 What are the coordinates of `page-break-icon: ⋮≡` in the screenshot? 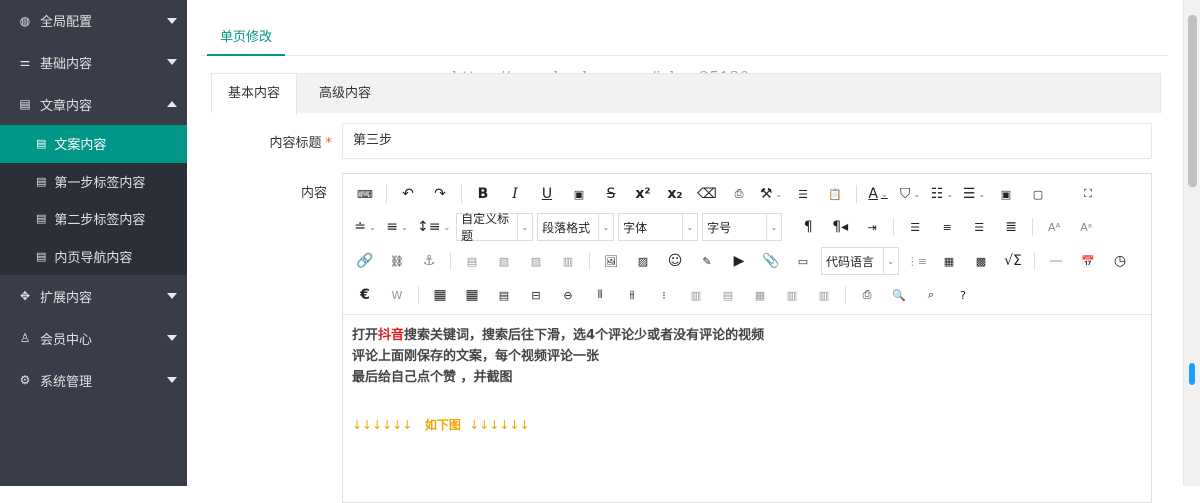 It's located at (917, 261).